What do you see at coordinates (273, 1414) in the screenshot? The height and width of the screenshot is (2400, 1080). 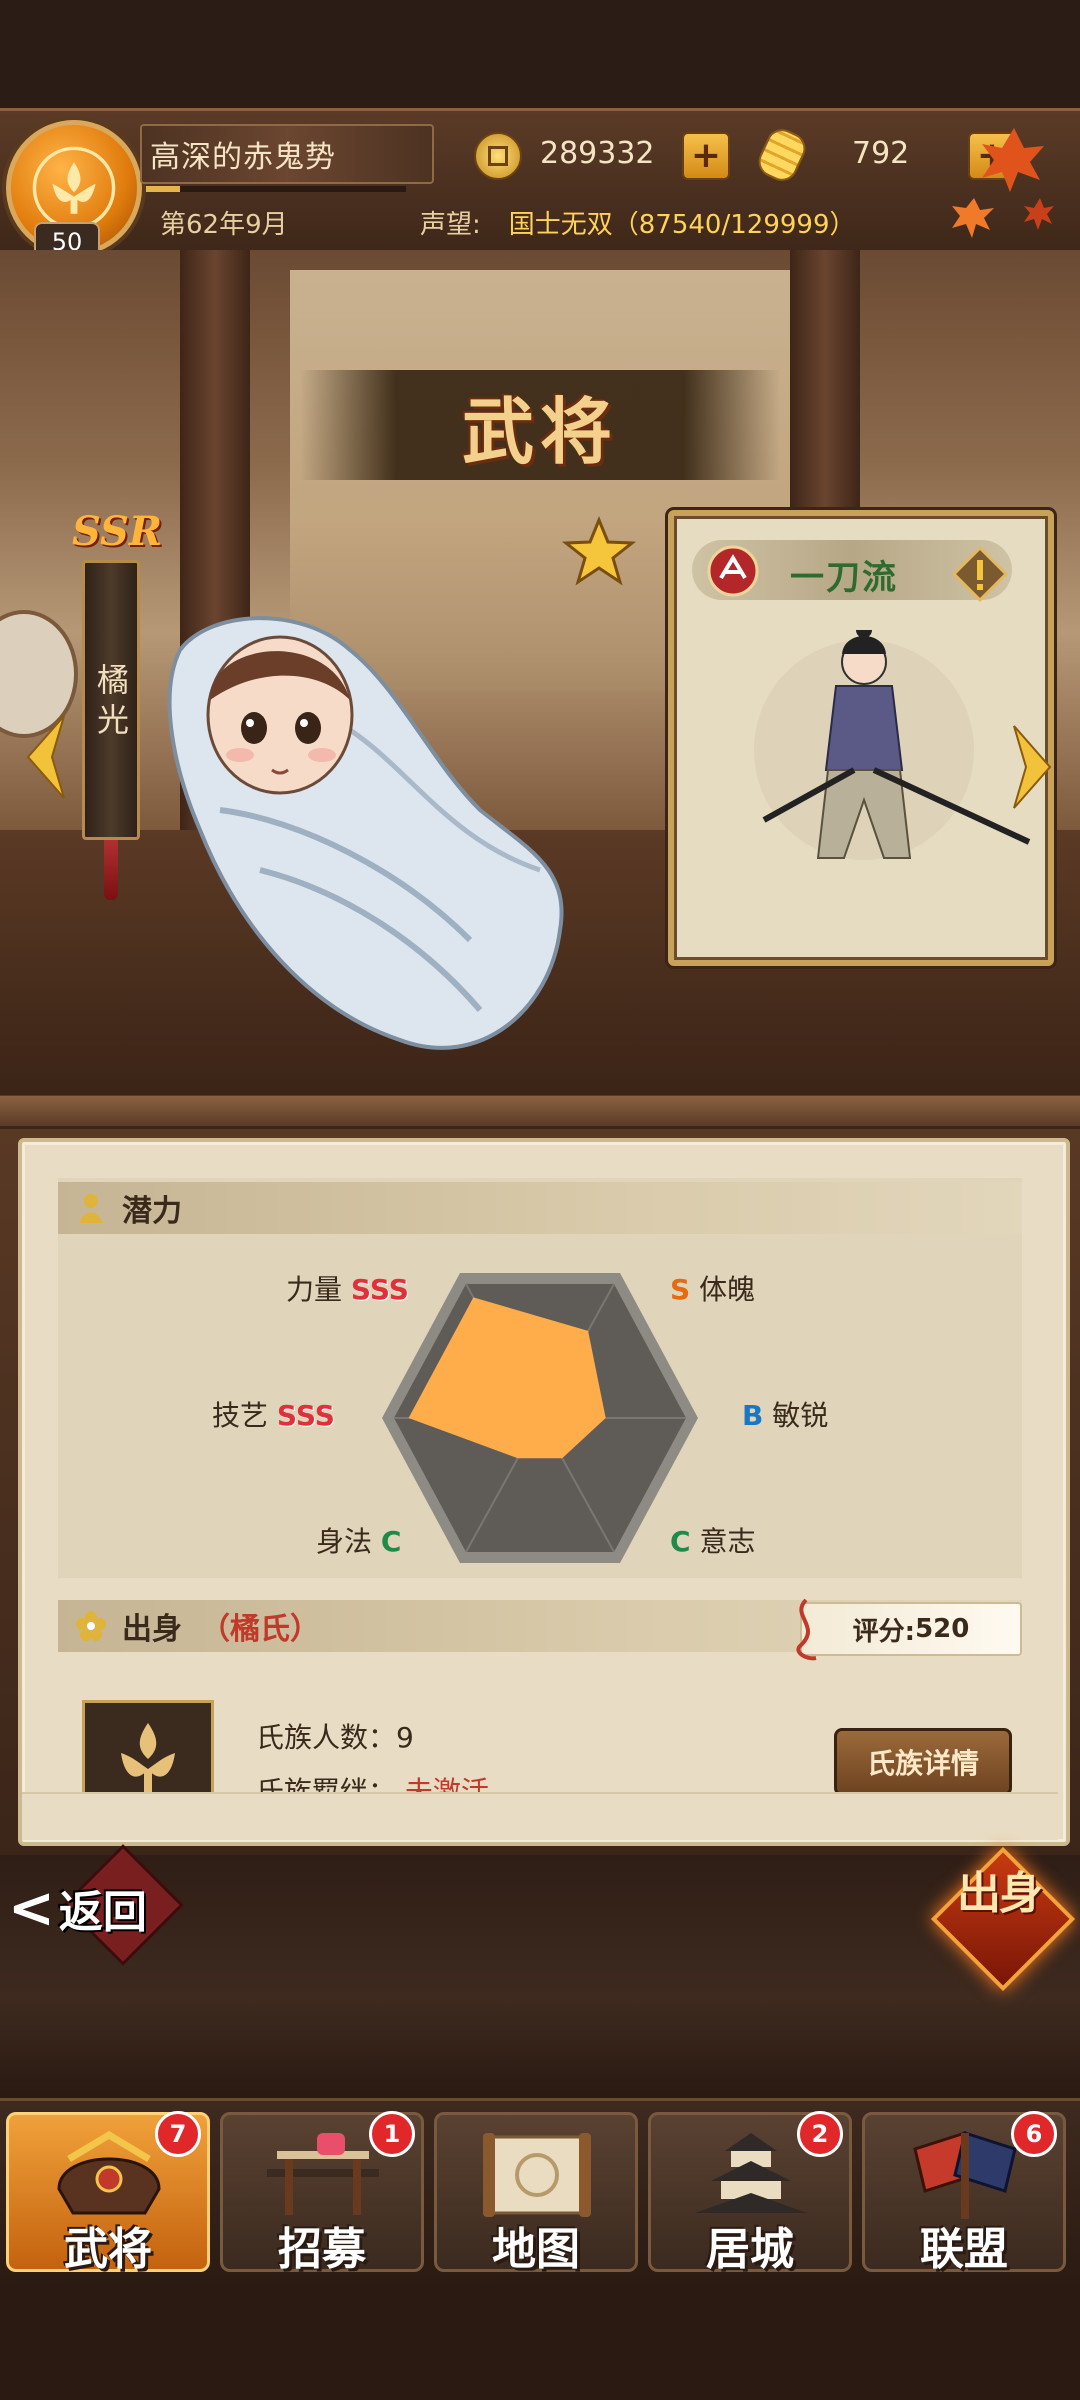 I see `stat-skill: 技艺 SSS` at bounding box center [273, 1414].